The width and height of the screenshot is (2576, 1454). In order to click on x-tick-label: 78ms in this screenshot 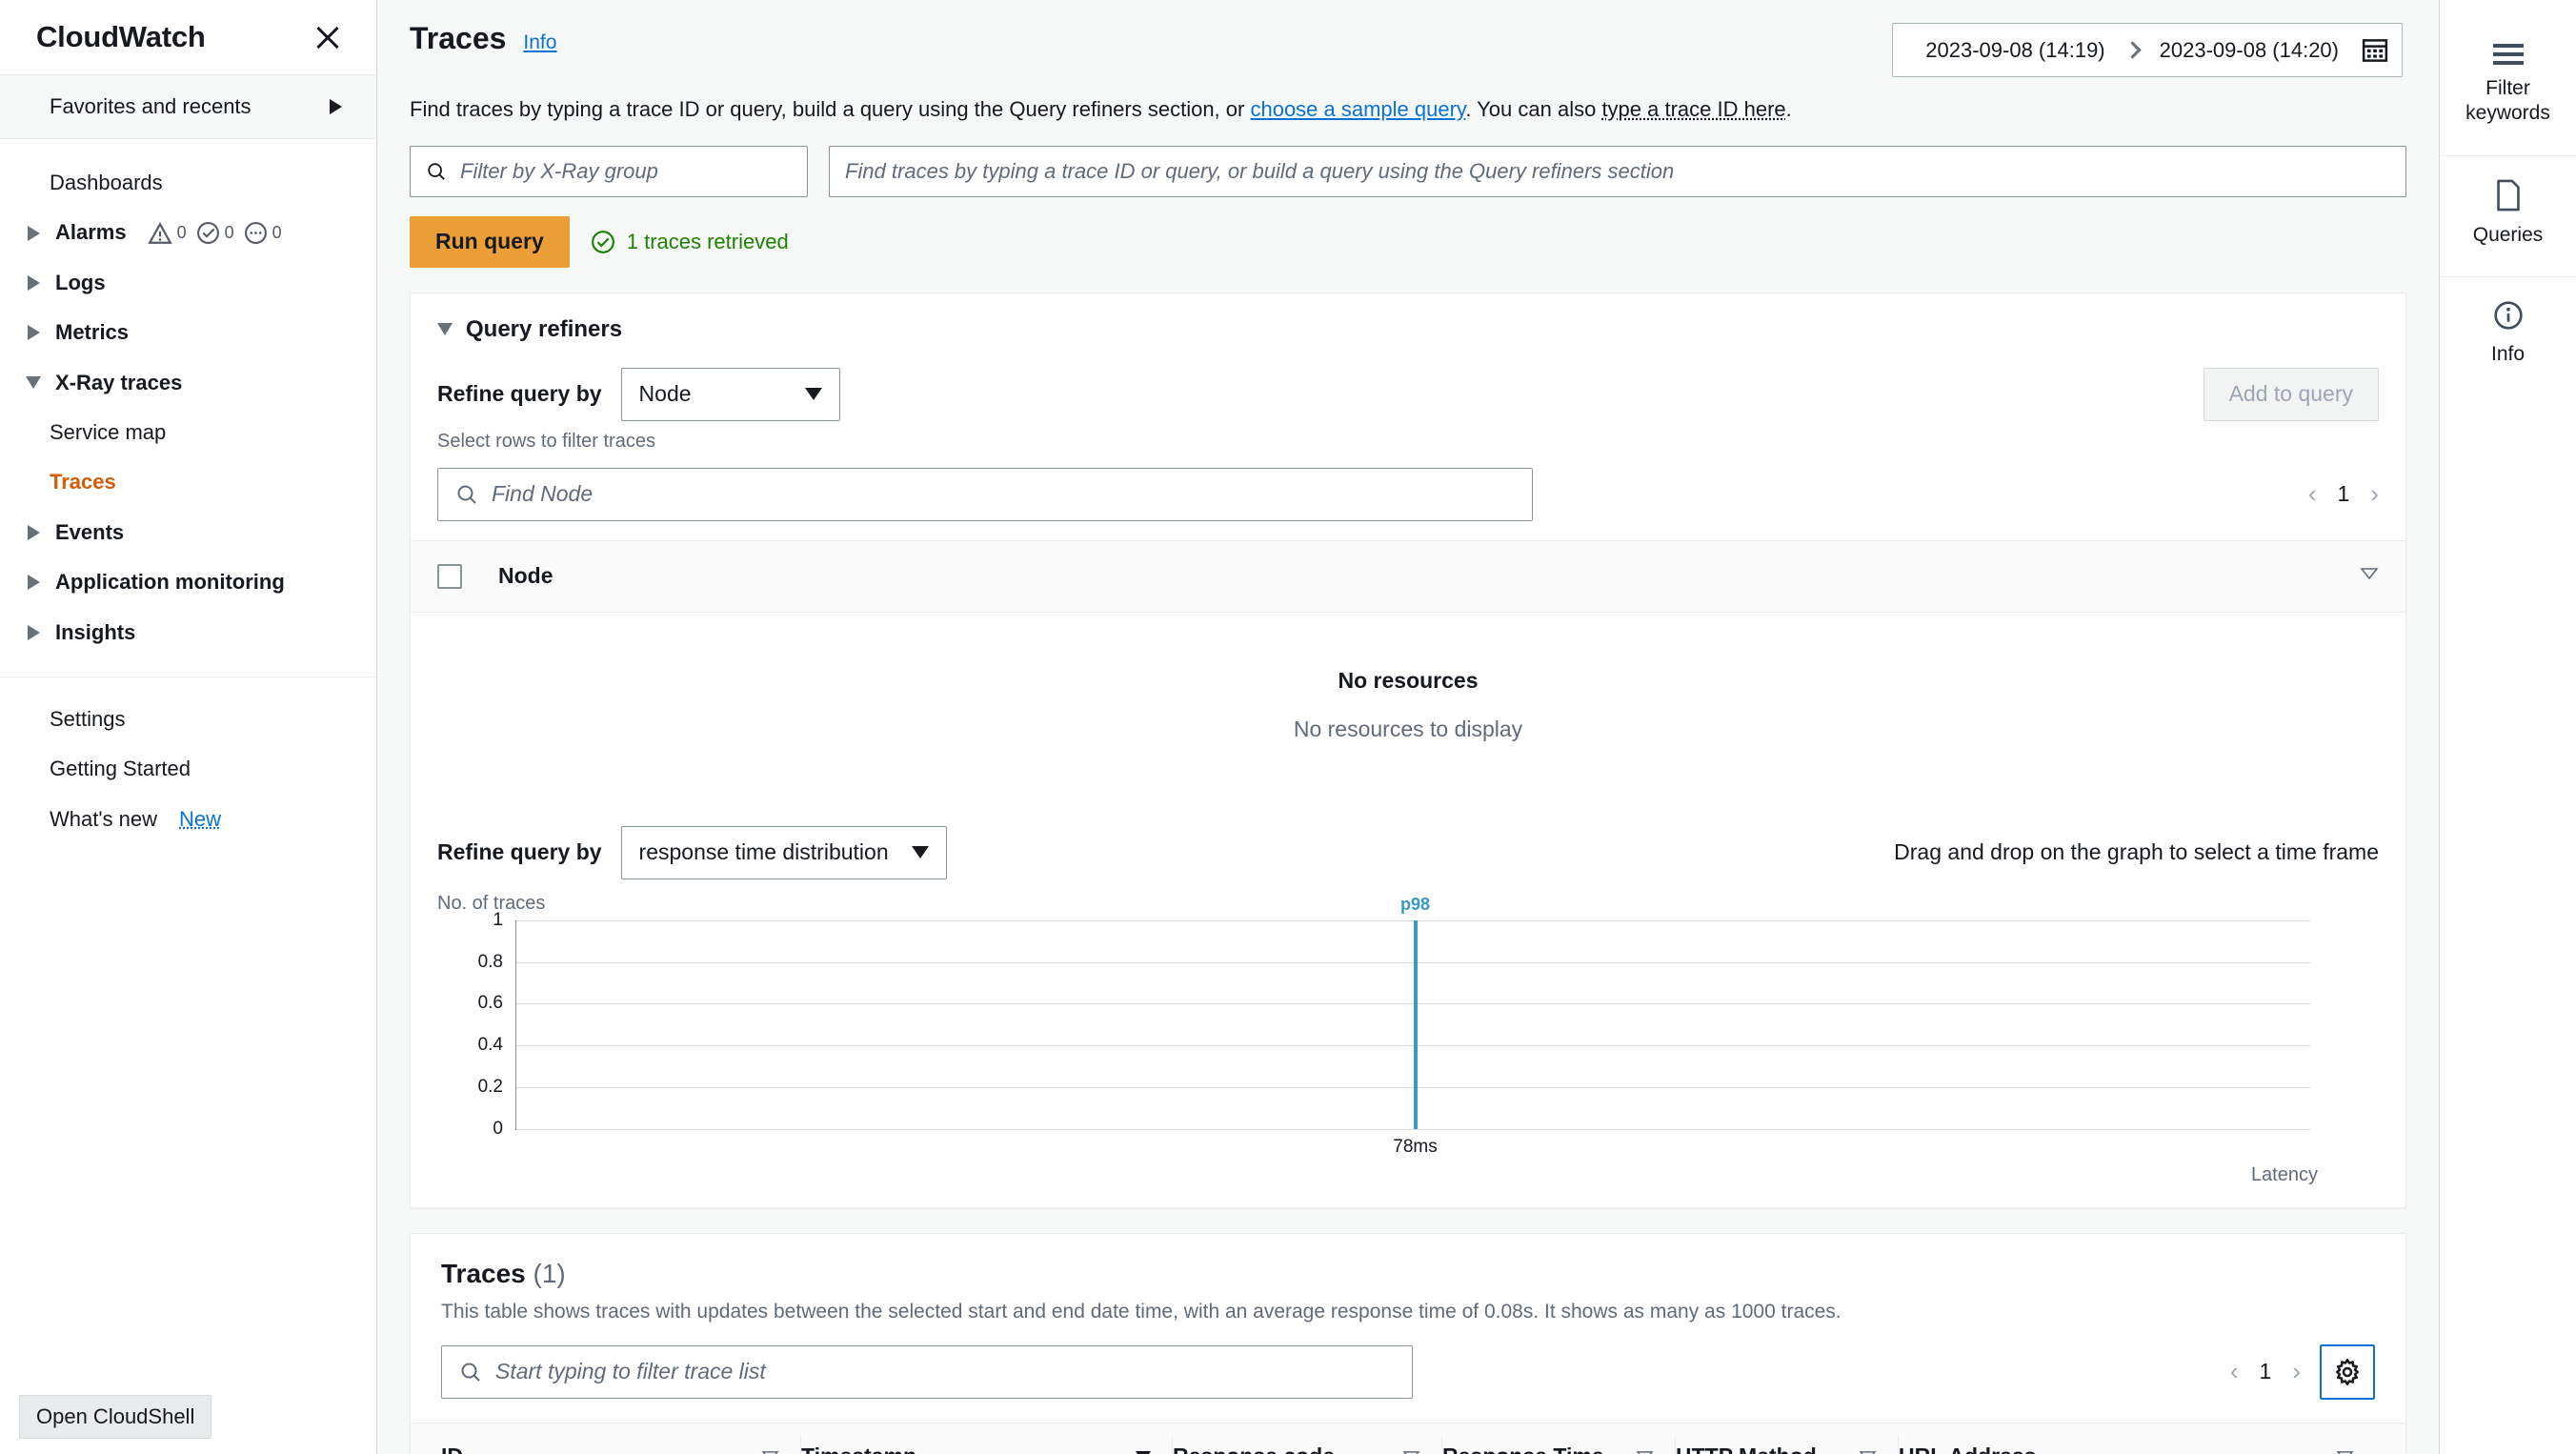, I will do `click(1415, 1147)`.